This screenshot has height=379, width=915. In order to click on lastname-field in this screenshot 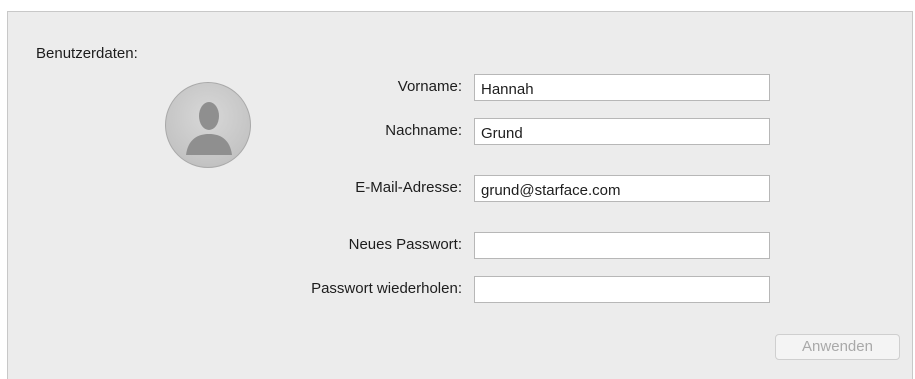, I will do `click(622, 131)`.